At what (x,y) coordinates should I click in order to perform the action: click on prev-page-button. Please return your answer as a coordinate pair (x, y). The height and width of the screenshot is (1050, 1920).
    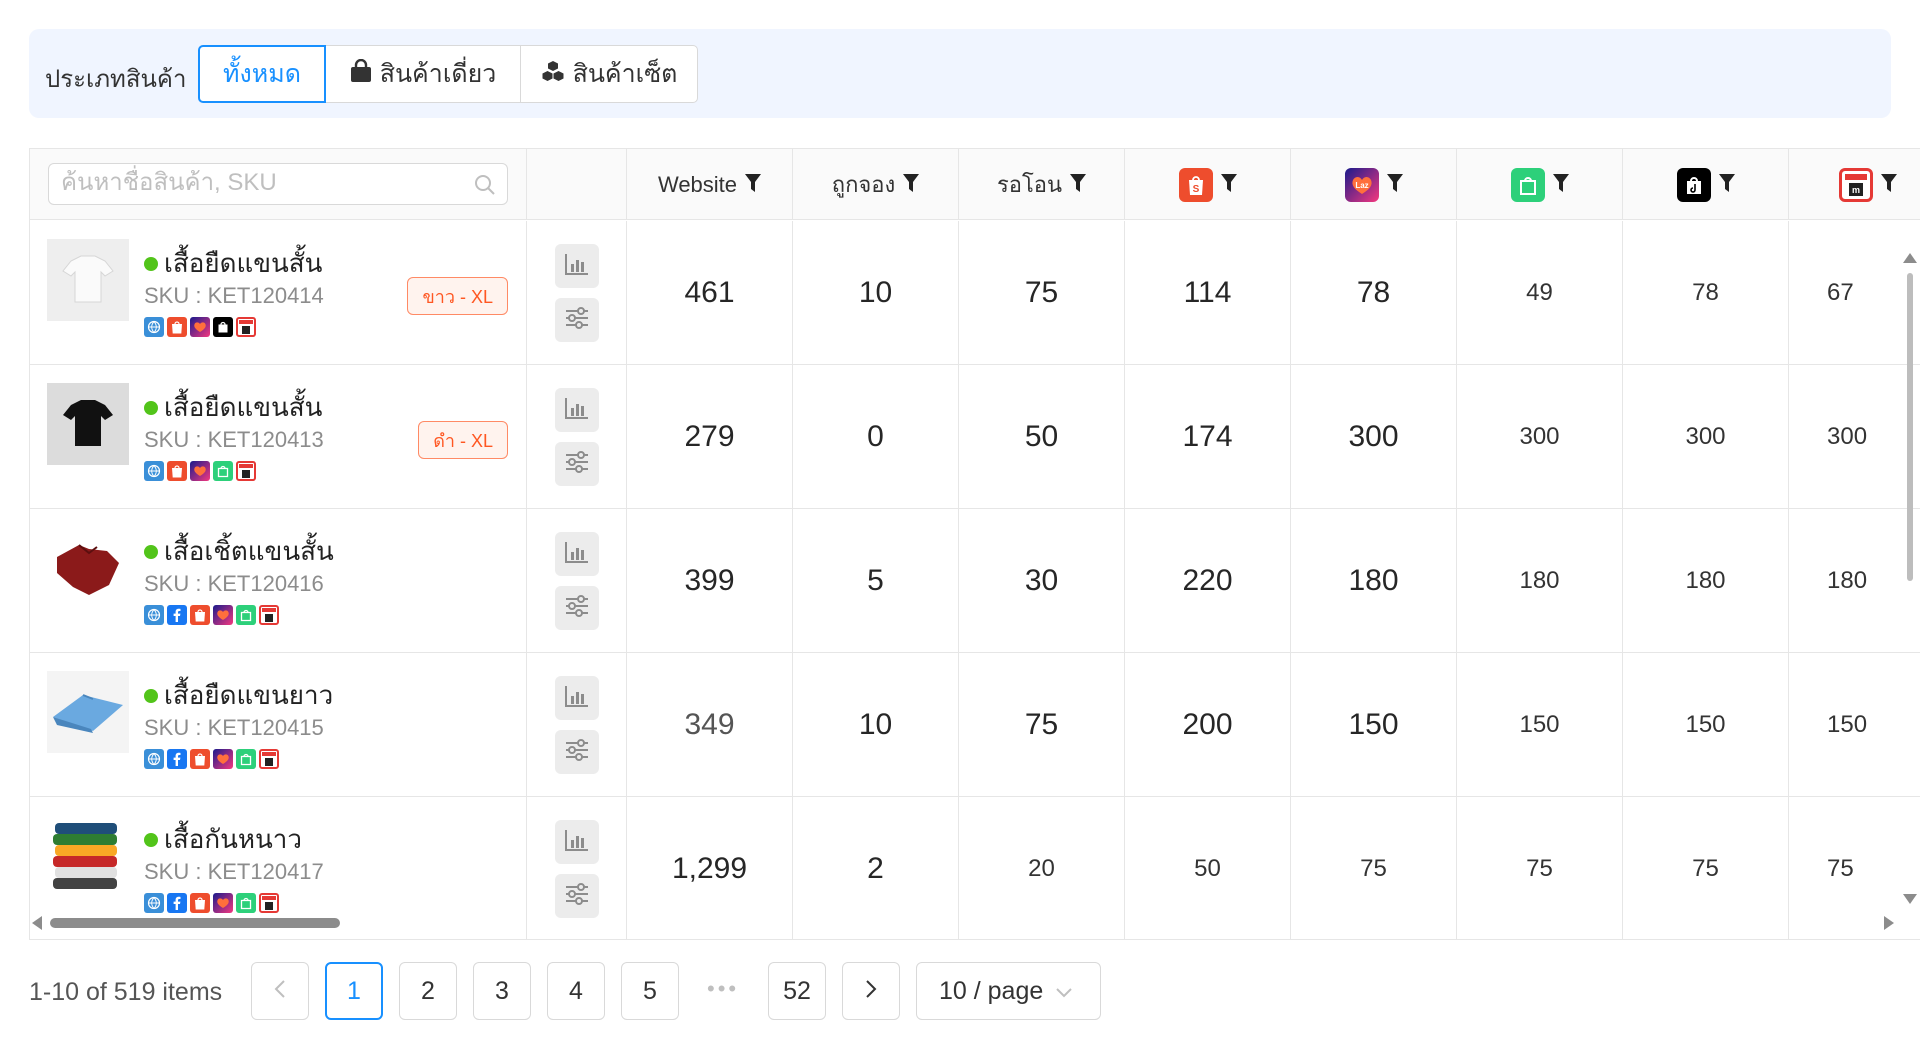
    Looking at the image, I should click on (280, 991).